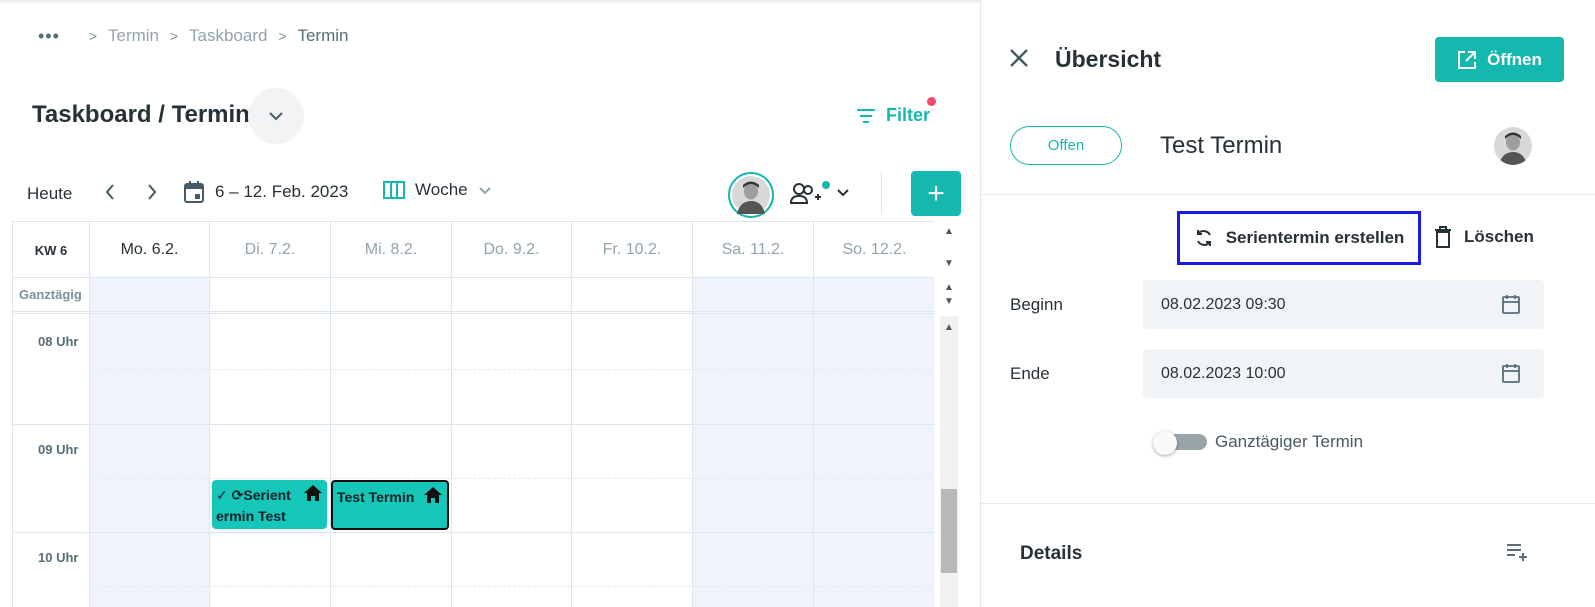 The image size is (1595, 607). I want to click on close-icon, so click(1019, 58).